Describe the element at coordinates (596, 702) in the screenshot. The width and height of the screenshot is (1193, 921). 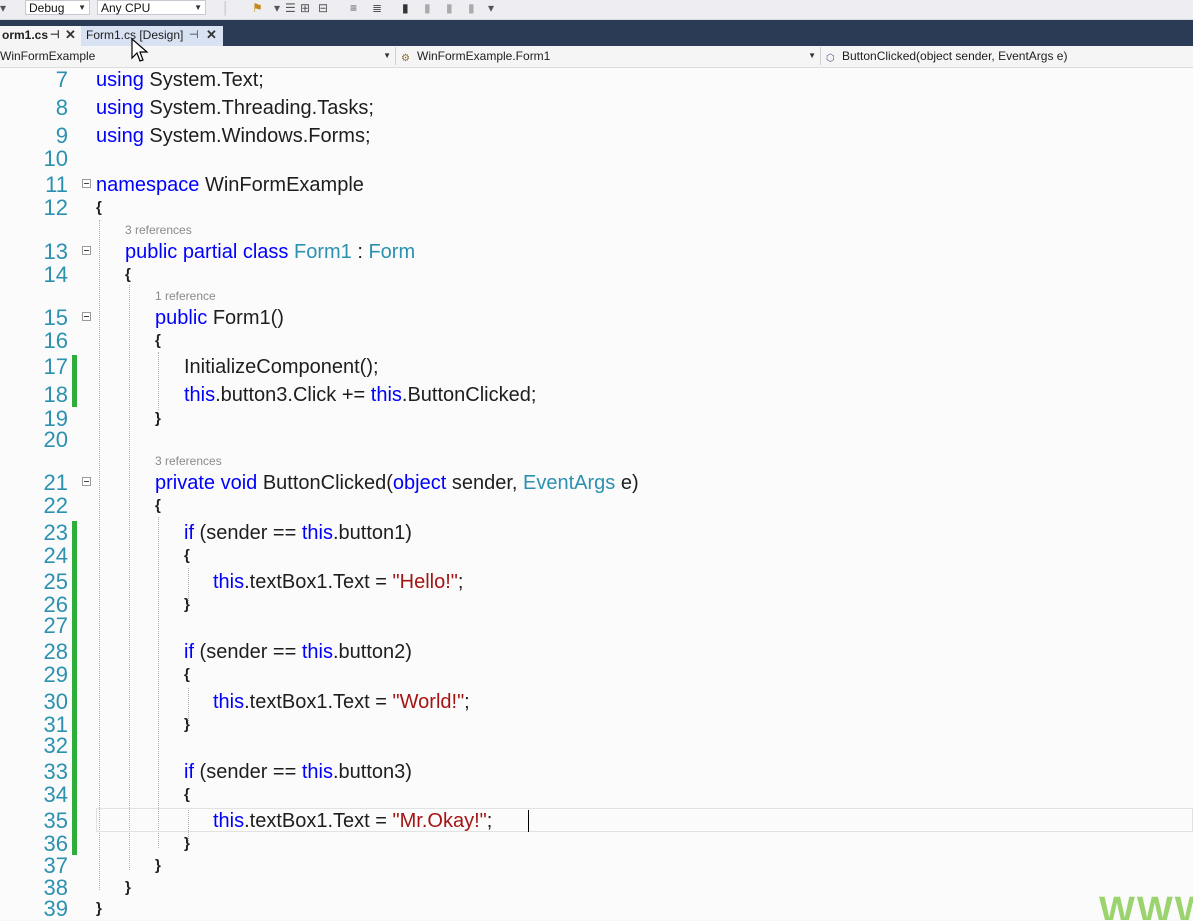
I see `code-line: 30 this.textBox1.Text = "World!";` at that location.